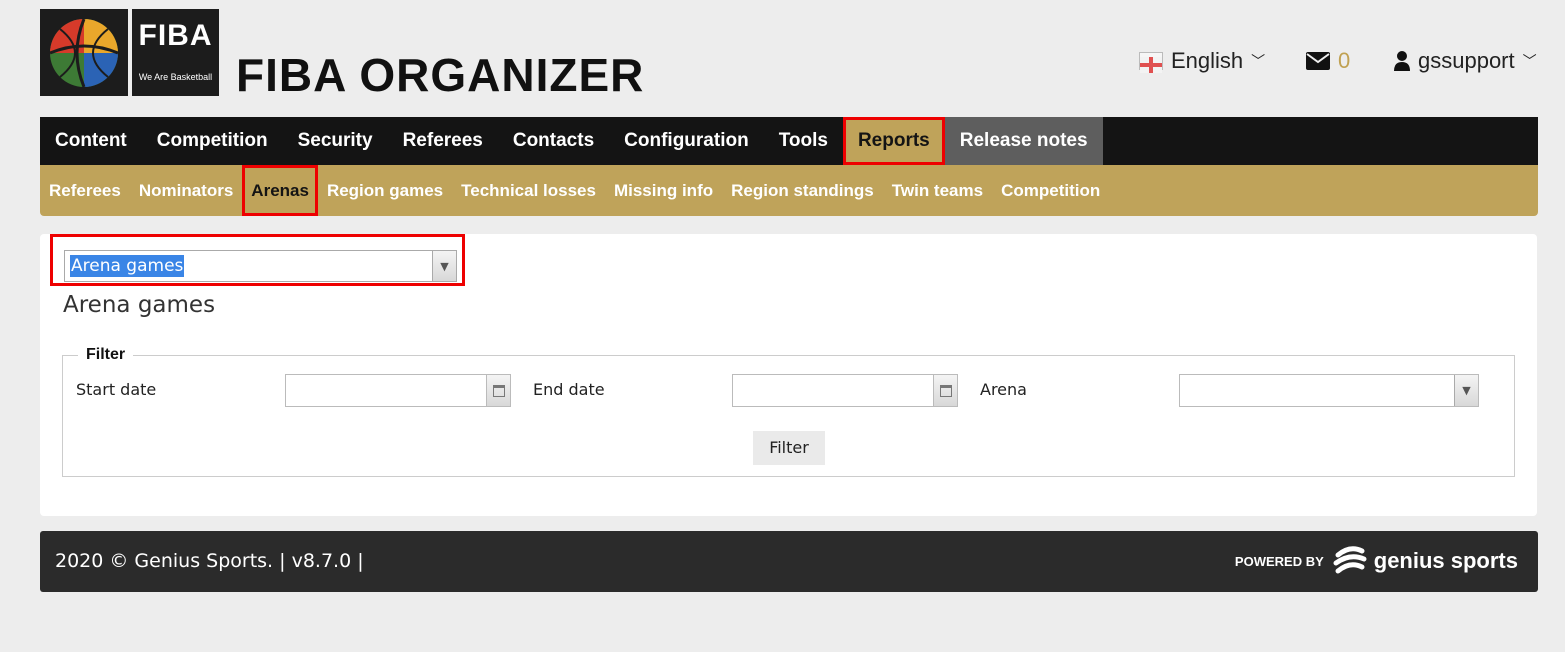 The image size is (1565, 652). I want to click on user-menu: gssupport ﹀, so click(1465, 61).